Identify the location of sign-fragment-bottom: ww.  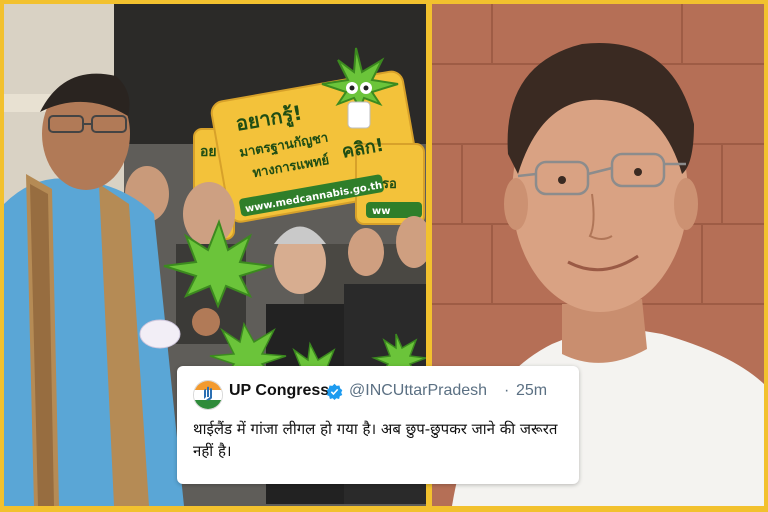
(381, 211).